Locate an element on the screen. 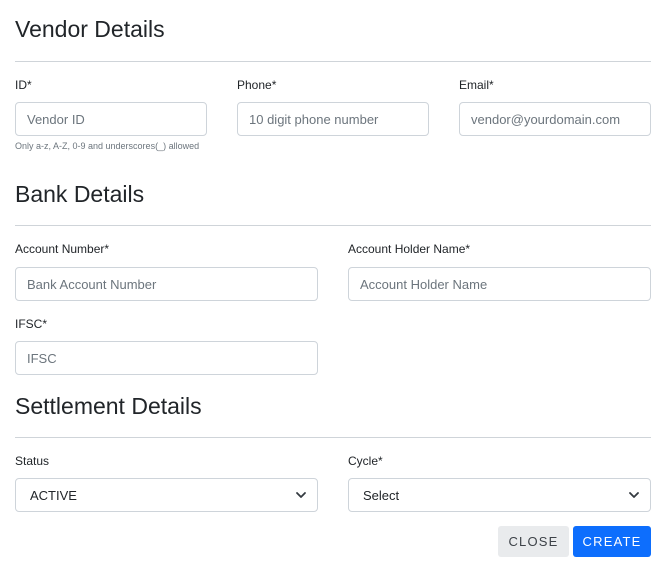 The image size is (669, 576). cycle-selected-value: Select is located at coordinates (381, 495).